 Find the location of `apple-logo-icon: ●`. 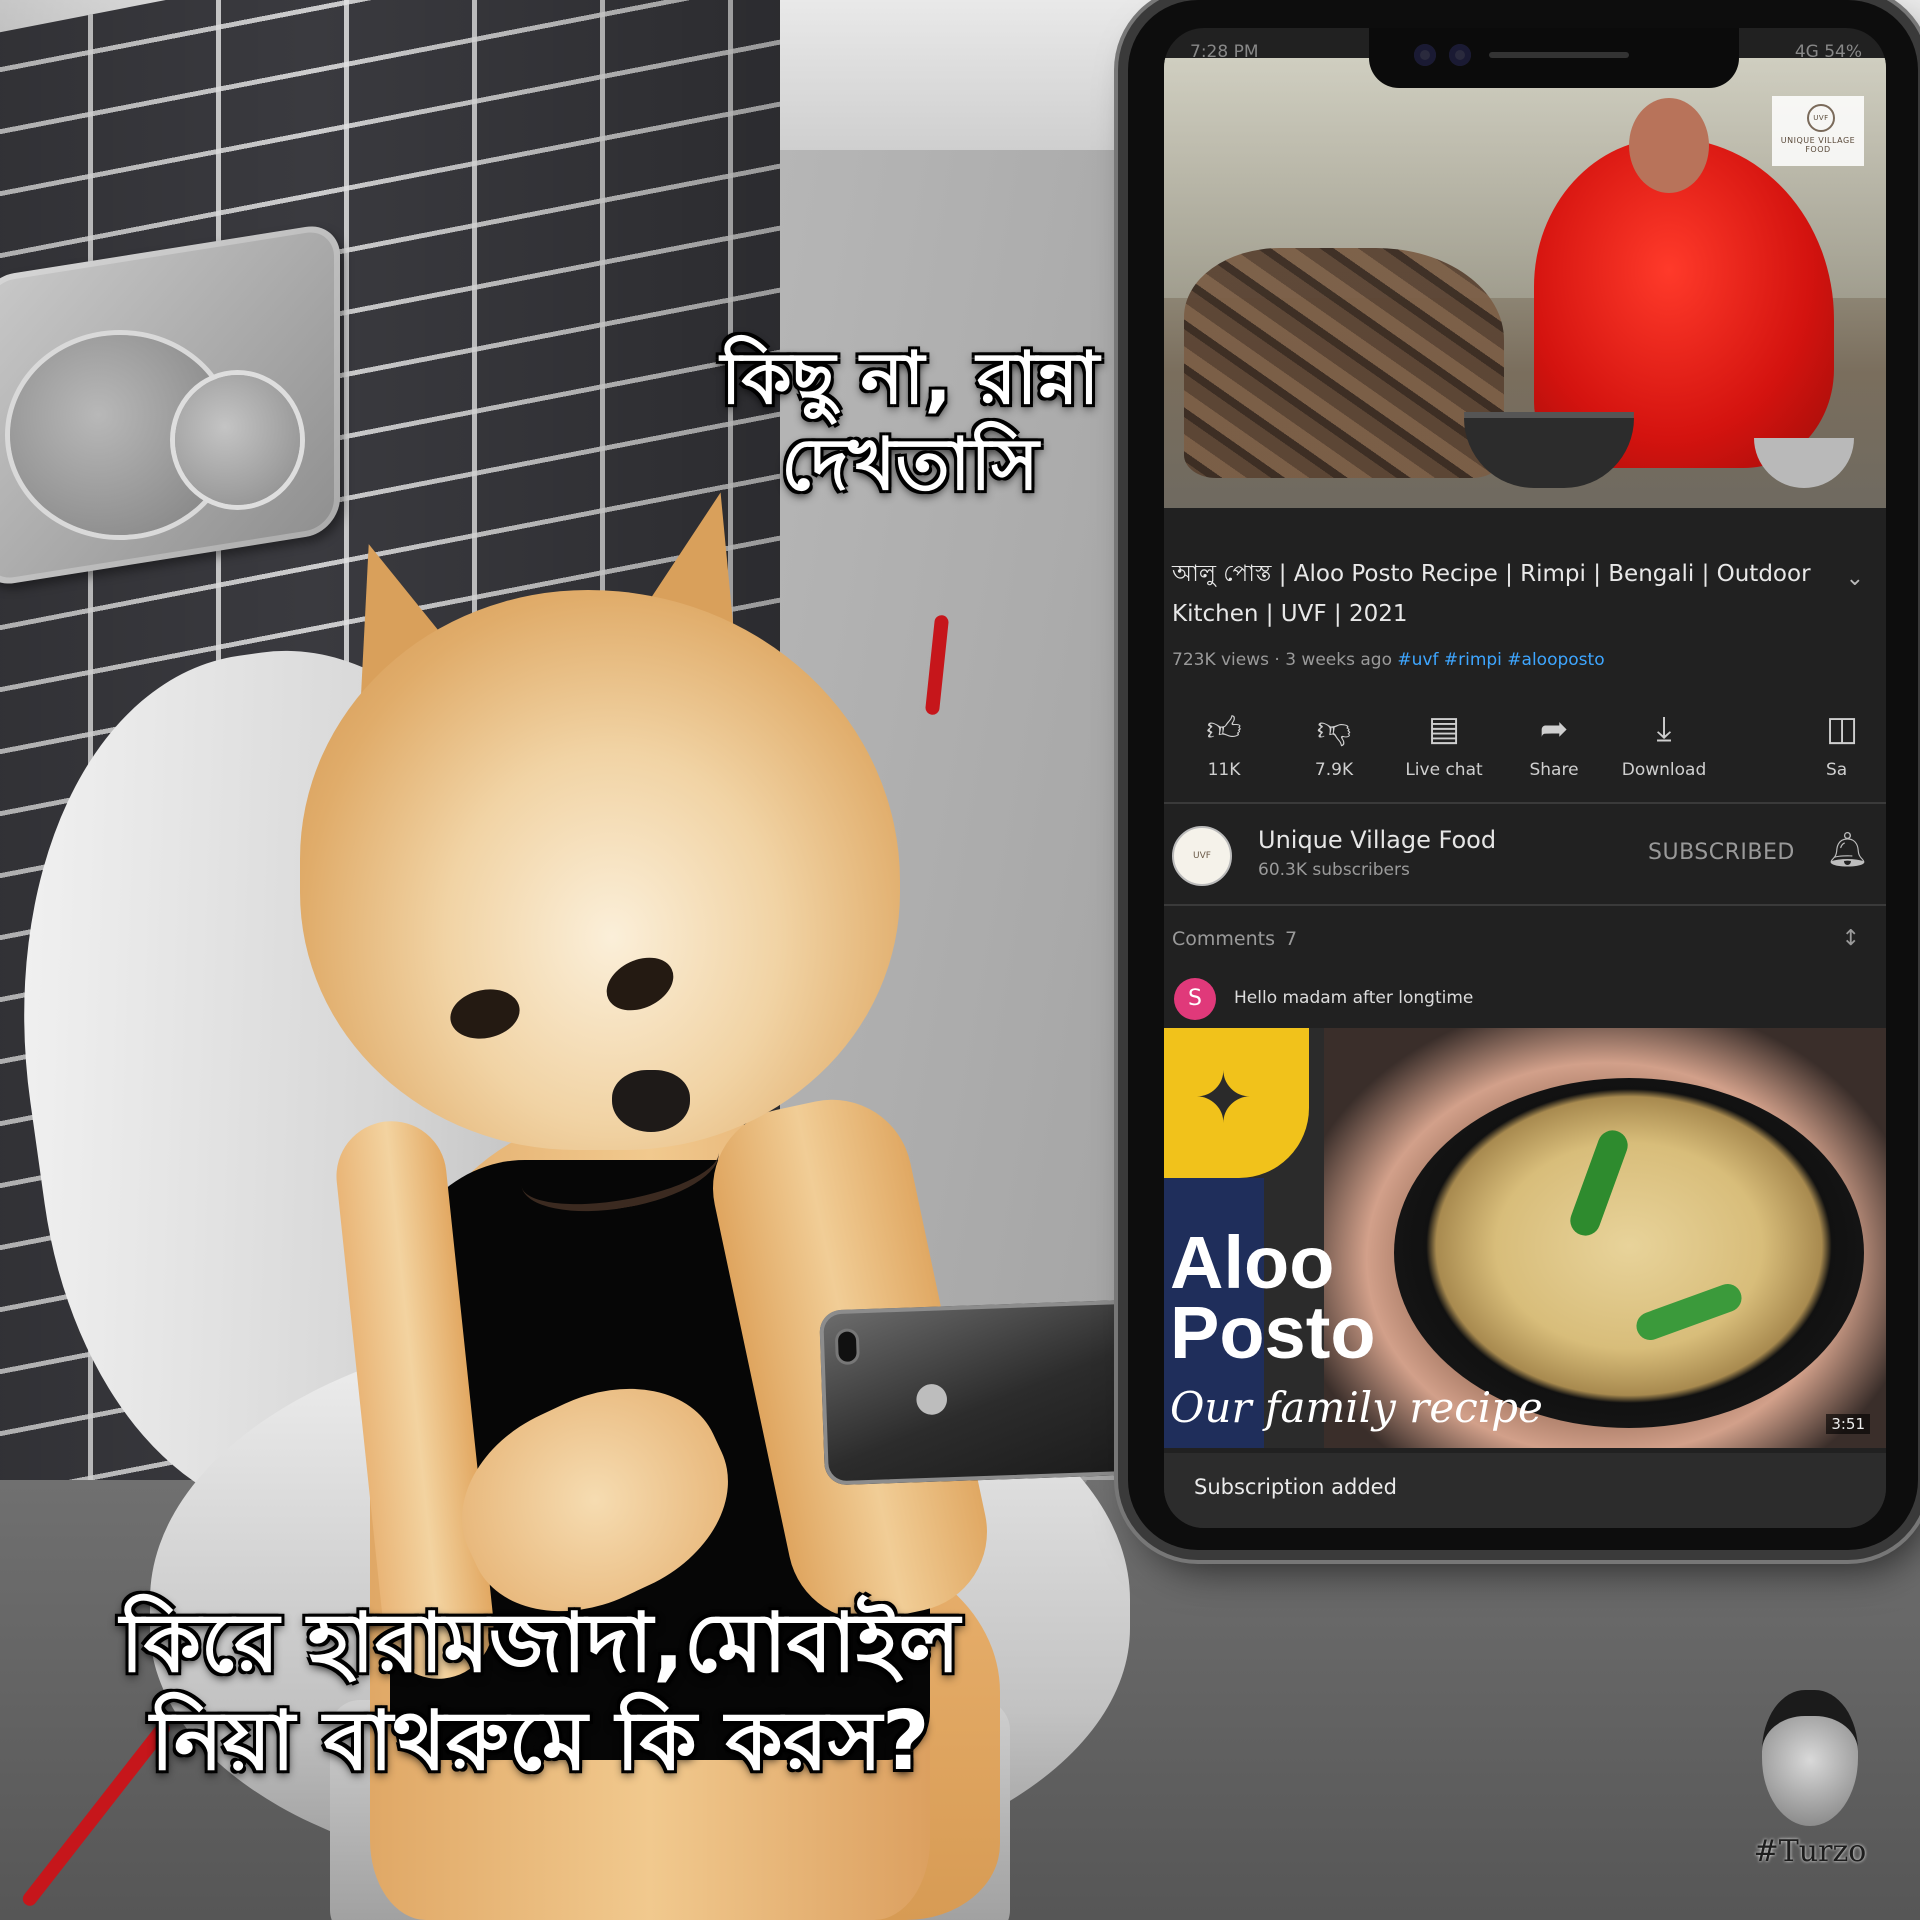

apple-logo-icon: ● is located at coordinates (931, 1397).